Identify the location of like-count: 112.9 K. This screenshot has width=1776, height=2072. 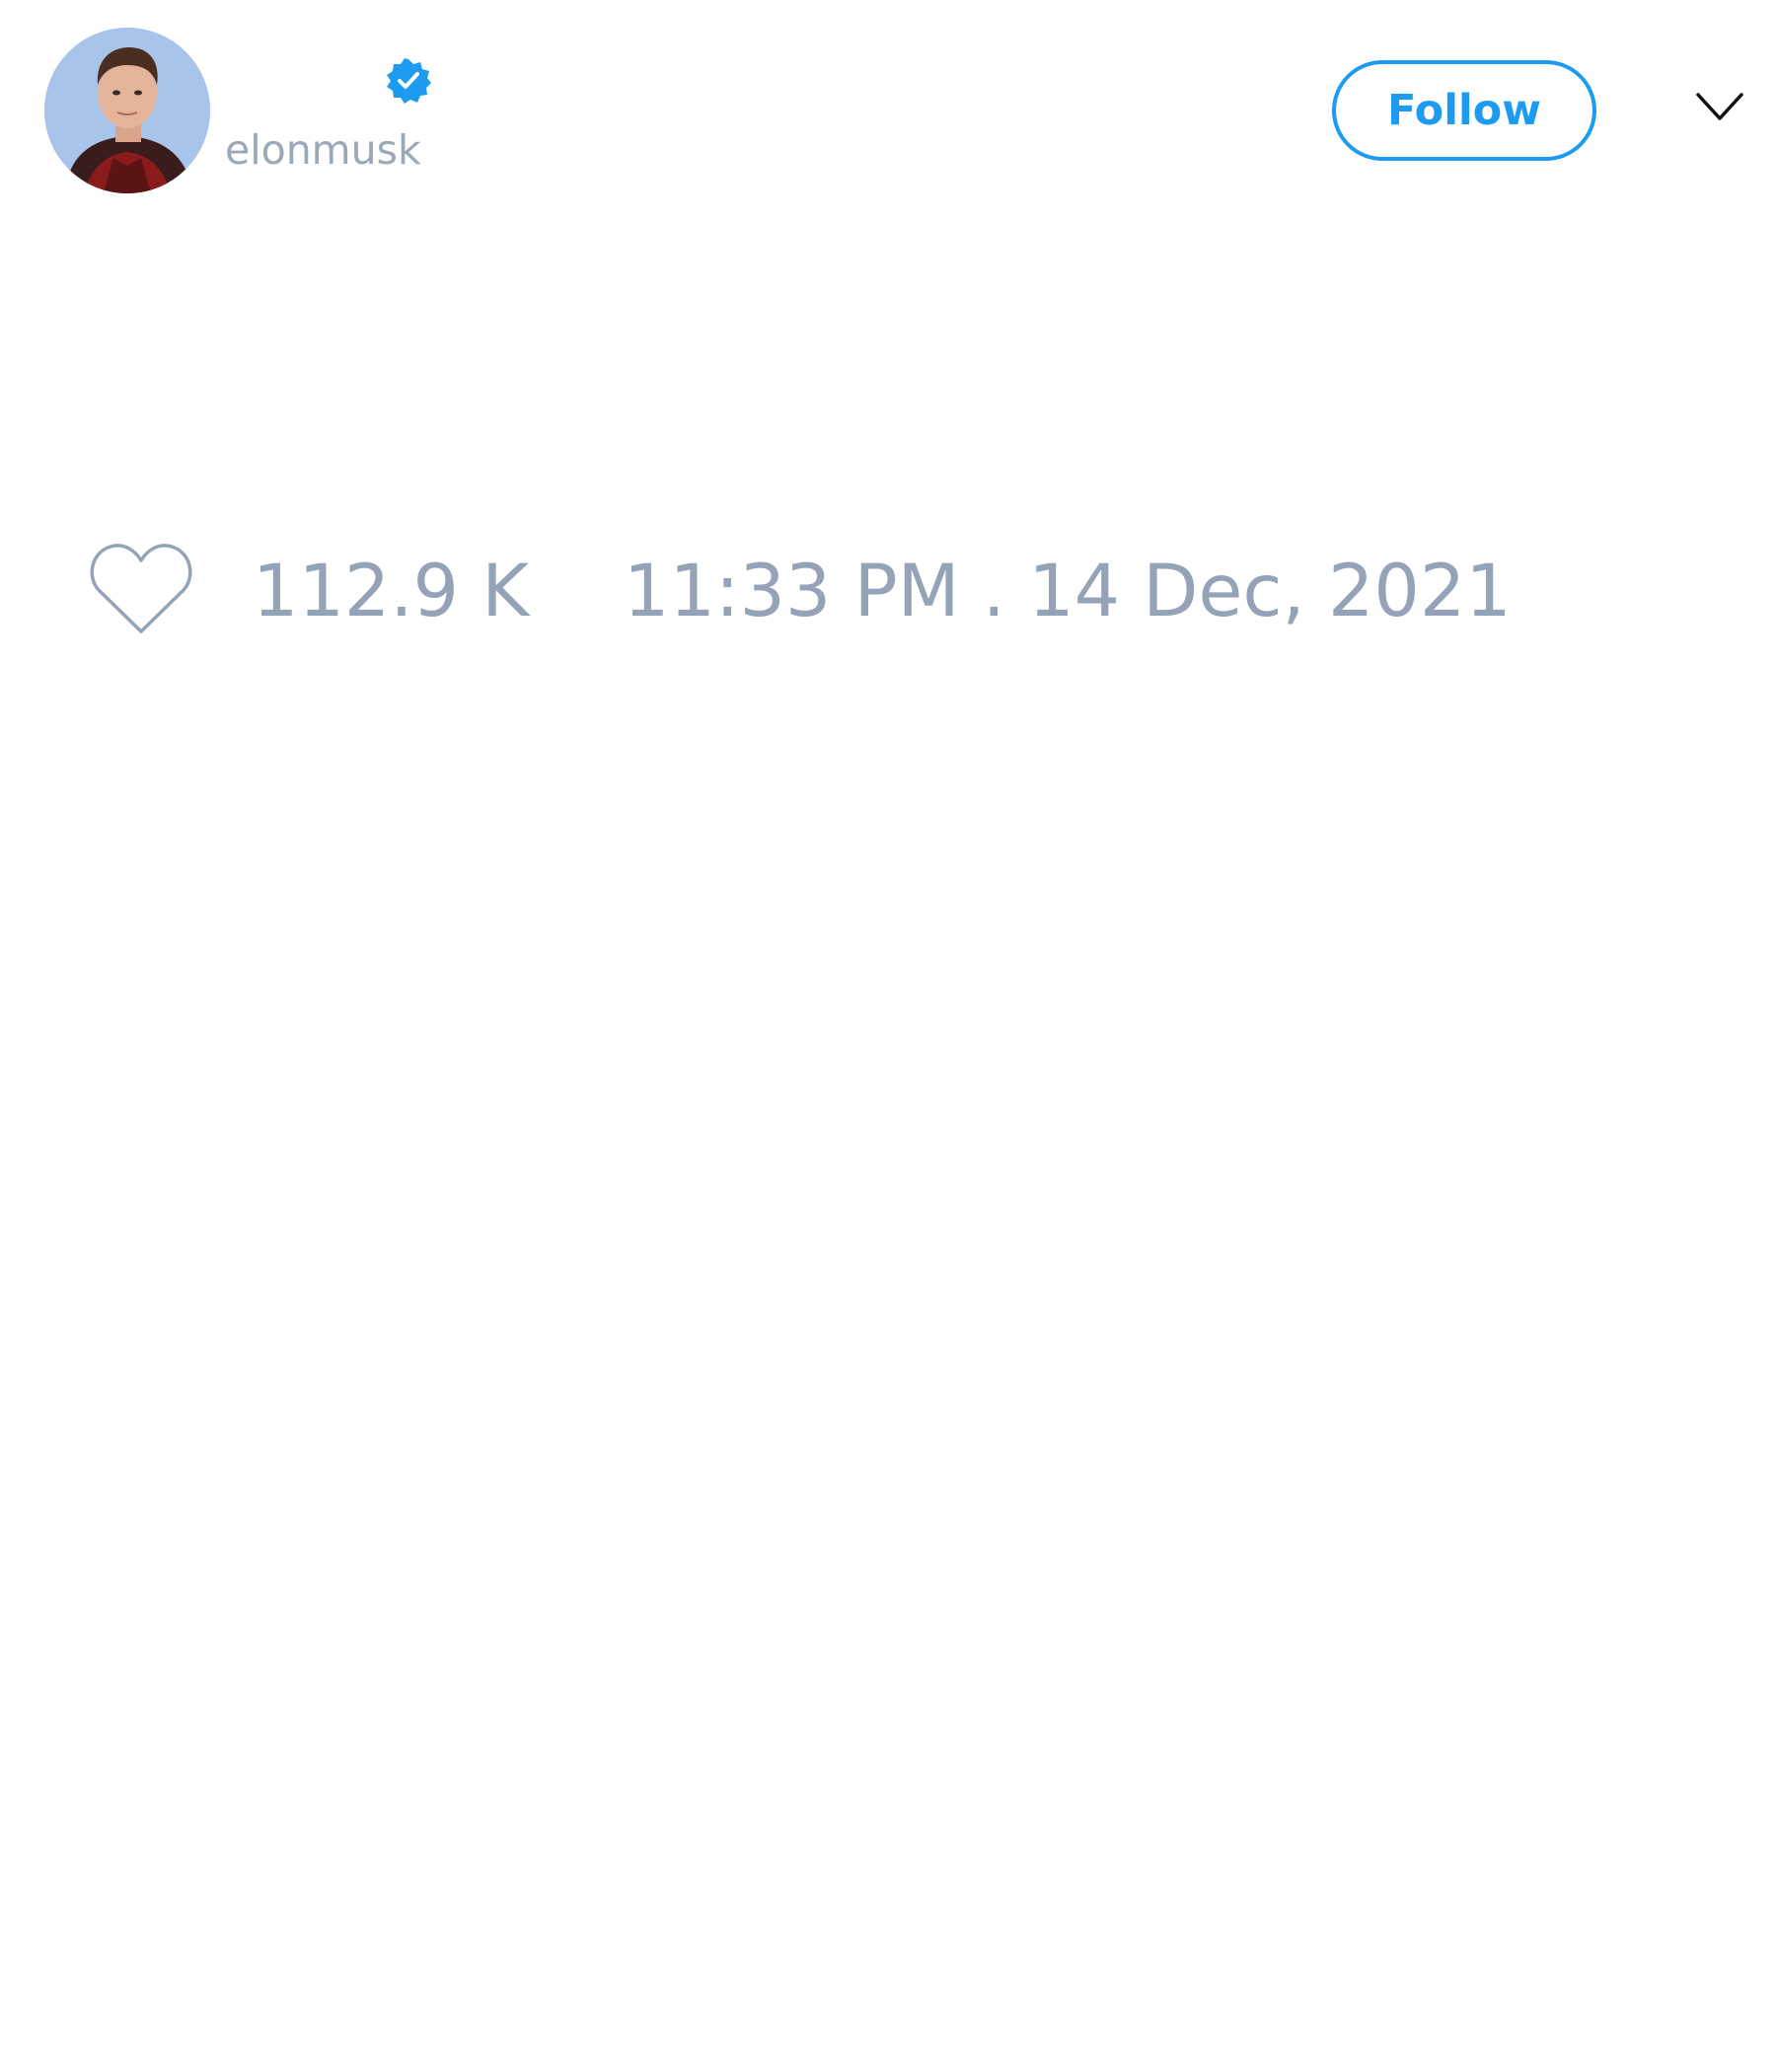
(392, 592).